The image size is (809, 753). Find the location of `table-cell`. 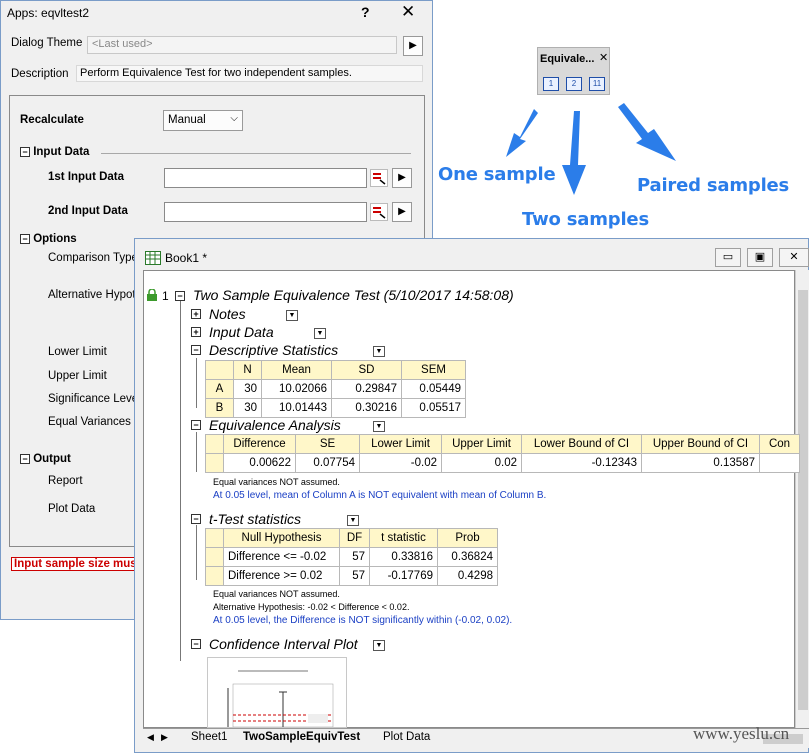

table-cell is located at coordinates (779, 463).